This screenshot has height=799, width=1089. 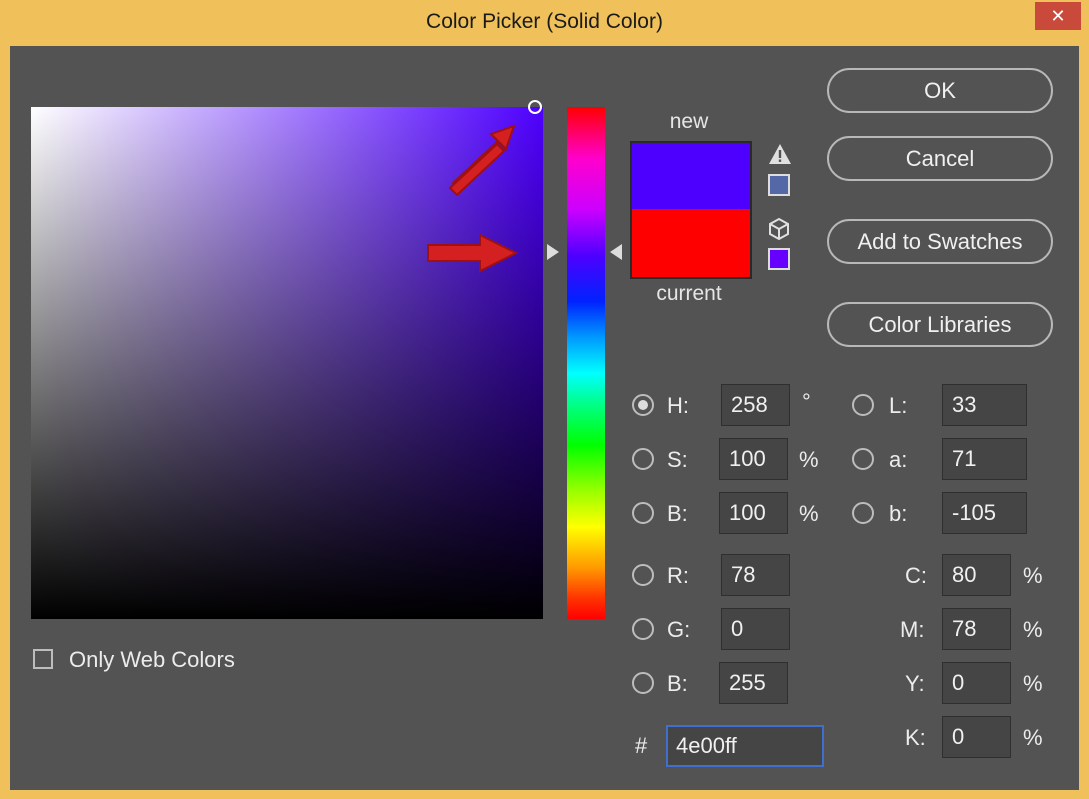 What do you see at coordinates (984, 459) in the screenshot?
I see `input-a: 71` at bounding box center [984, 459].